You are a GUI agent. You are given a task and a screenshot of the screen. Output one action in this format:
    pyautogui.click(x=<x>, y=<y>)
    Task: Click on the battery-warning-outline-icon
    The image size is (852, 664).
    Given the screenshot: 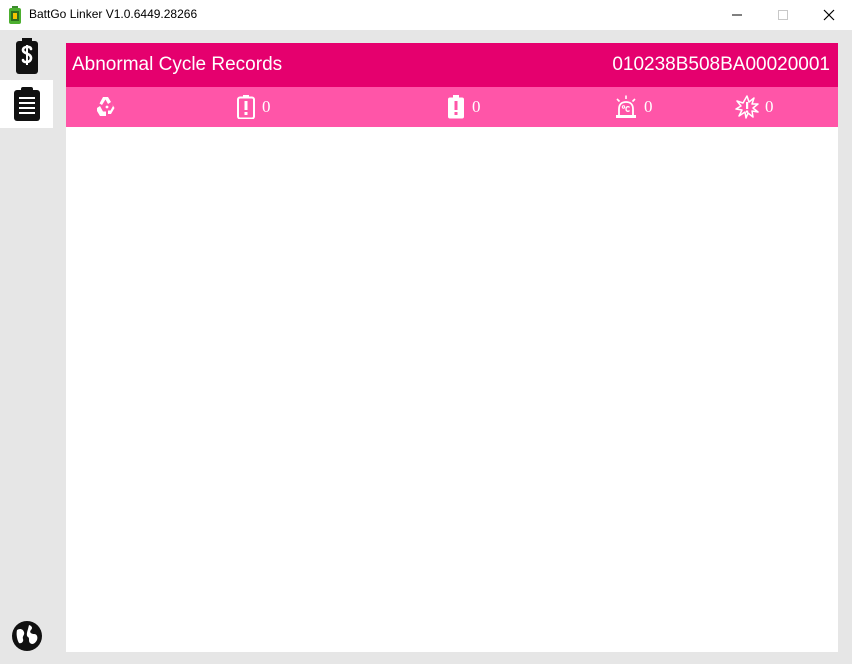 What is the action you would take?
    pyautogui.click(x=246, y=107)
    